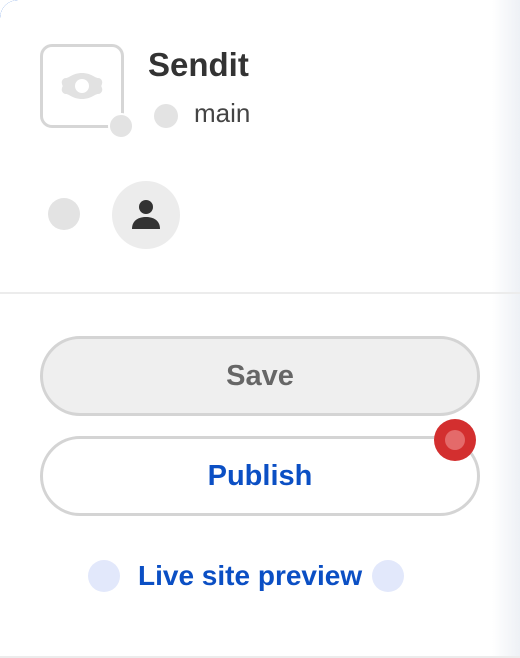 This screenshot has width=520, height=658. I want to click on person-icon, so click(146, 214).